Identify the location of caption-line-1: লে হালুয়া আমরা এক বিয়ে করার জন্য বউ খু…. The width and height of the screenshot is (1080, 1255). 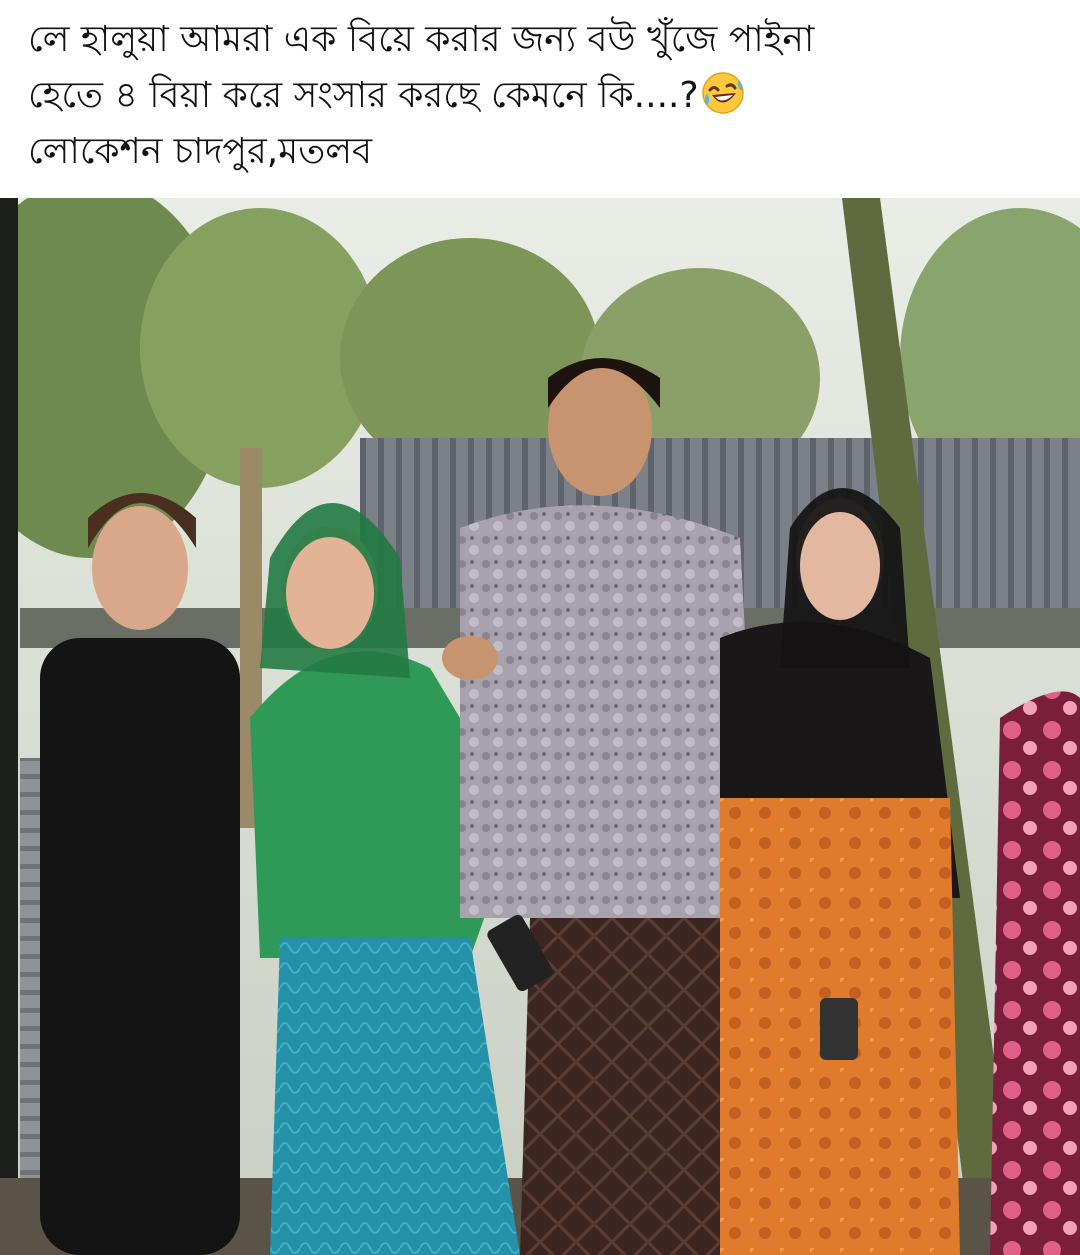
(421, 39).